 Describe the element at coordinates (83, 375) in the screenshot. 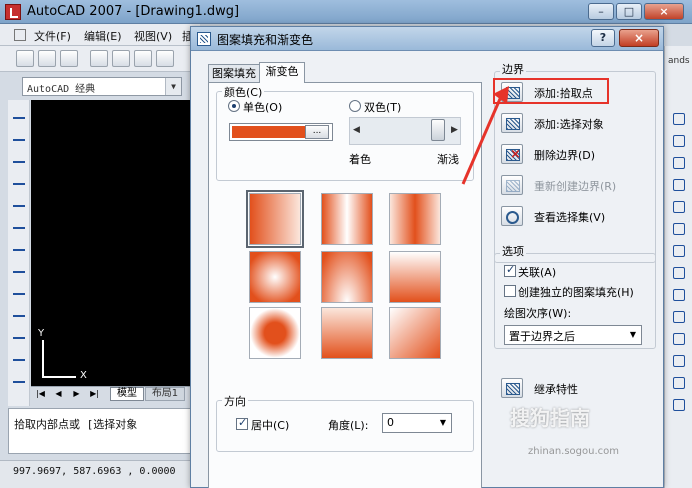

I see `ucs-x-label: X` at that location.